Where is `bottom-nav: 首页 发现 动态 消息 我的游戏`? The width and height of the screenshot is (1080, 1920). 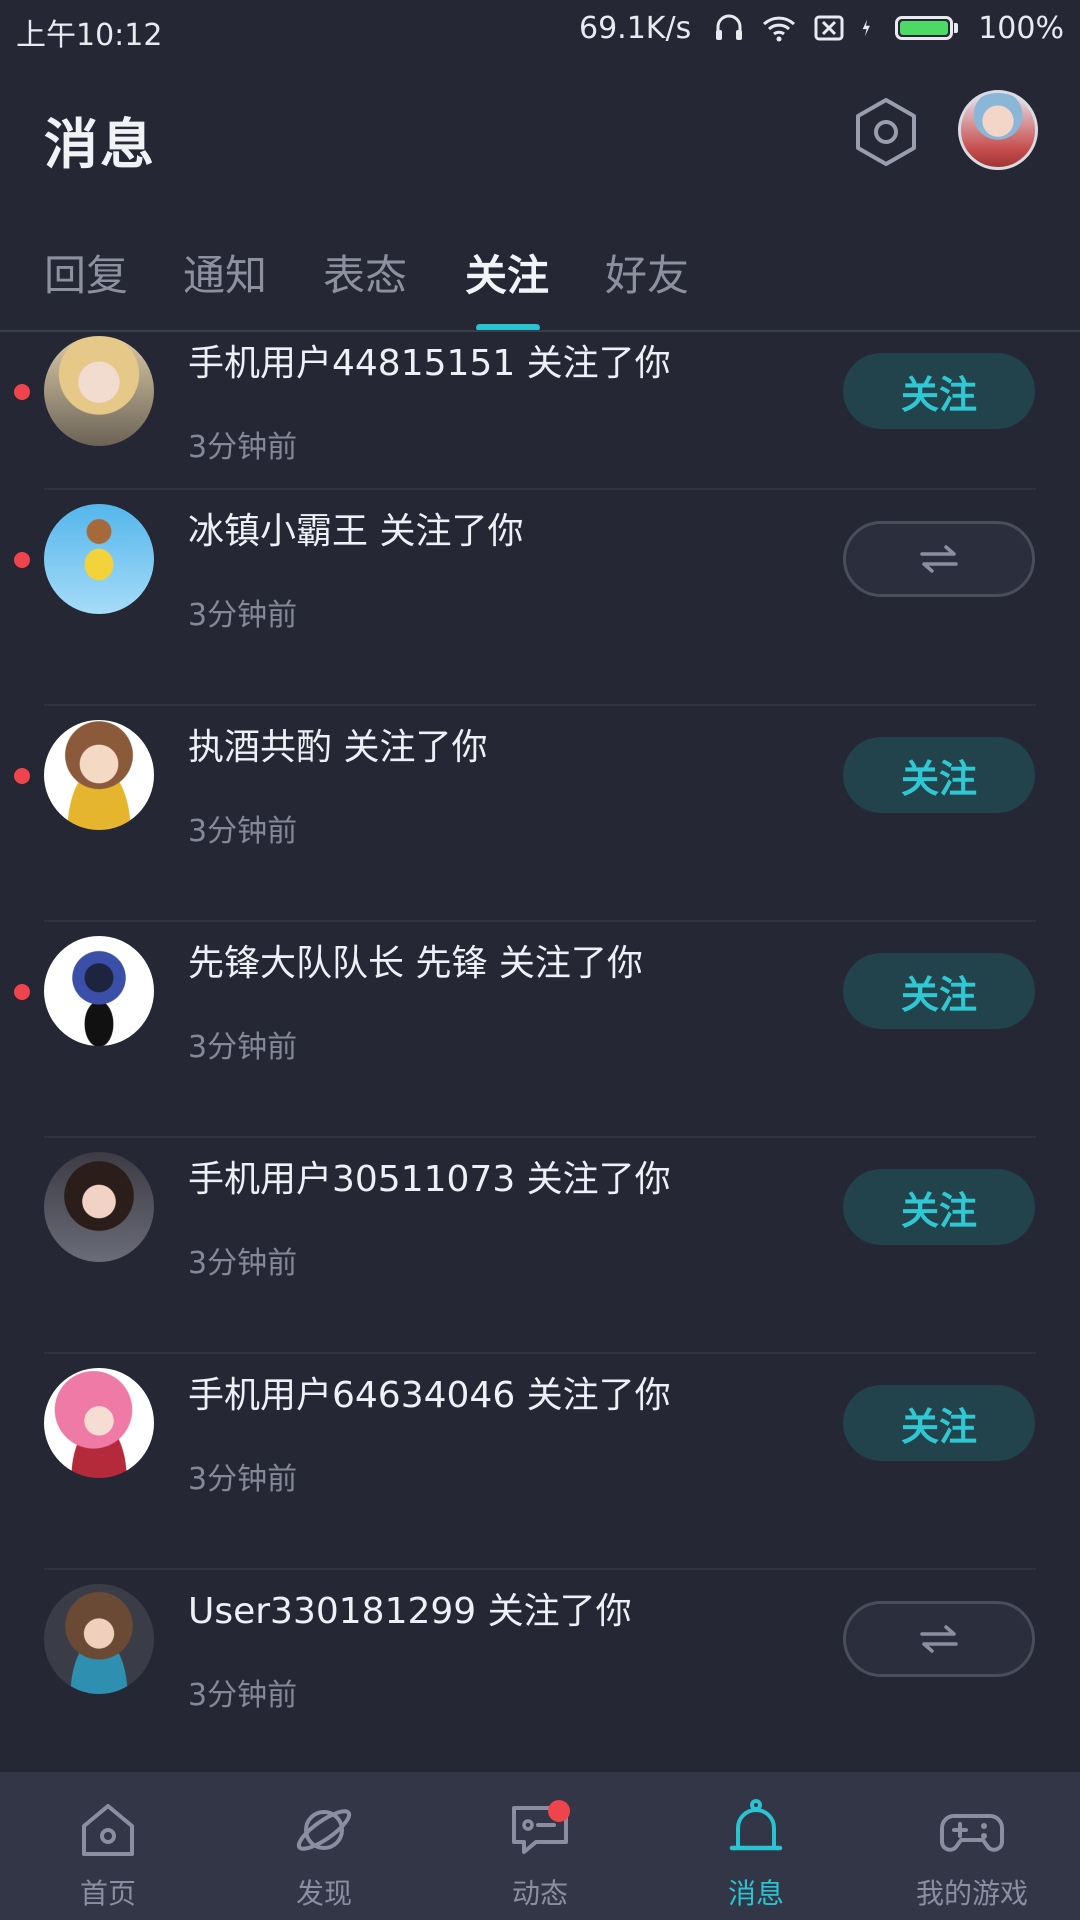 bottom-nav: 首页 发现 动态 消息 我的游戏 is located at coordinates (540, 1846).